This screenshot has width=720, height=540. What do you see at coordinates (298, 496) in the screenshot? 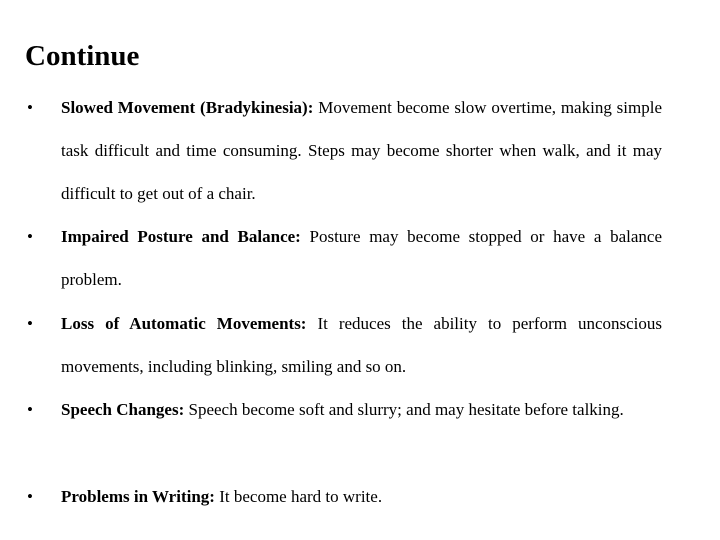
I see `bullet-description: It become hard to write.` at bounding box center [298, 496].